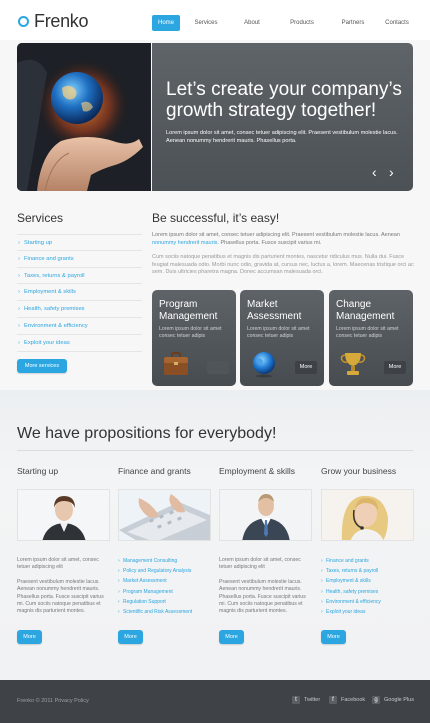  What do you see at coordinates (206, 23) in the screenshot?
I see `nav-services: Services` at bounding box center [206, 23].